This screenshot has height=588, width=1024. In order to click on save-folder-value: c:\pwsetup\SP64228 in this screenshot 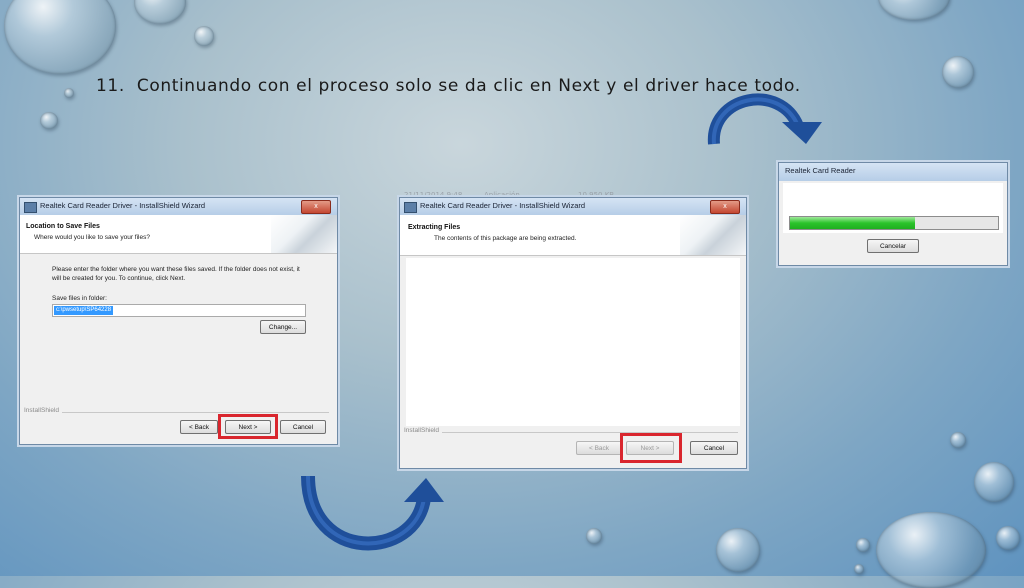, I will do `click(84, 310)`.